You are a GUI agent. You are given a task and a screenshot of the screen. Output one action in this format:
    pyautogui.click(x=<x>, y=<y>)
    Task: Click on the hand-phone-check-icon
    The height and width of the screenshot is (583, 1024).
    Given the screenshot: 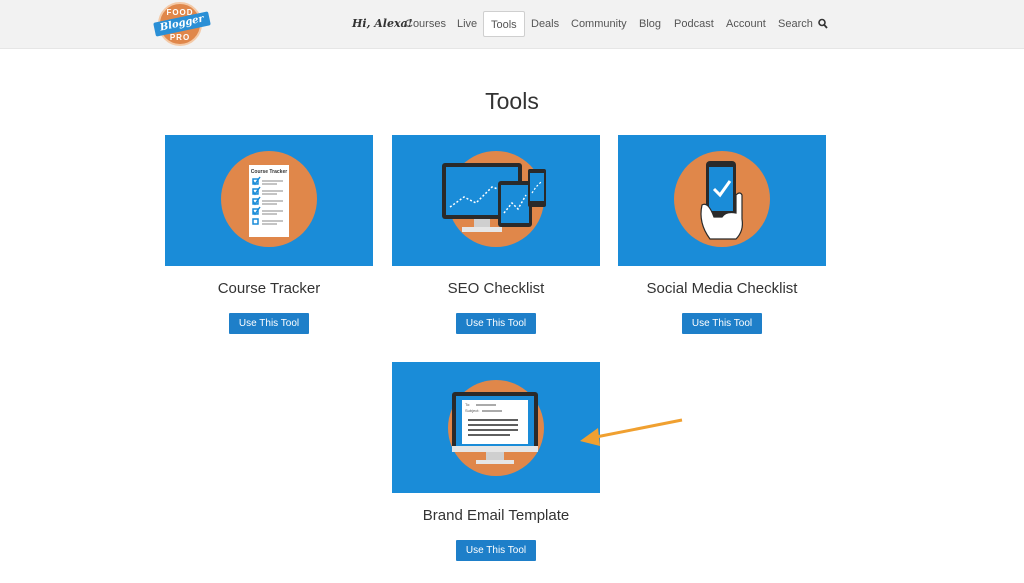 What is the action you would take?
    pyautogui.click(x=722, y=199)
    